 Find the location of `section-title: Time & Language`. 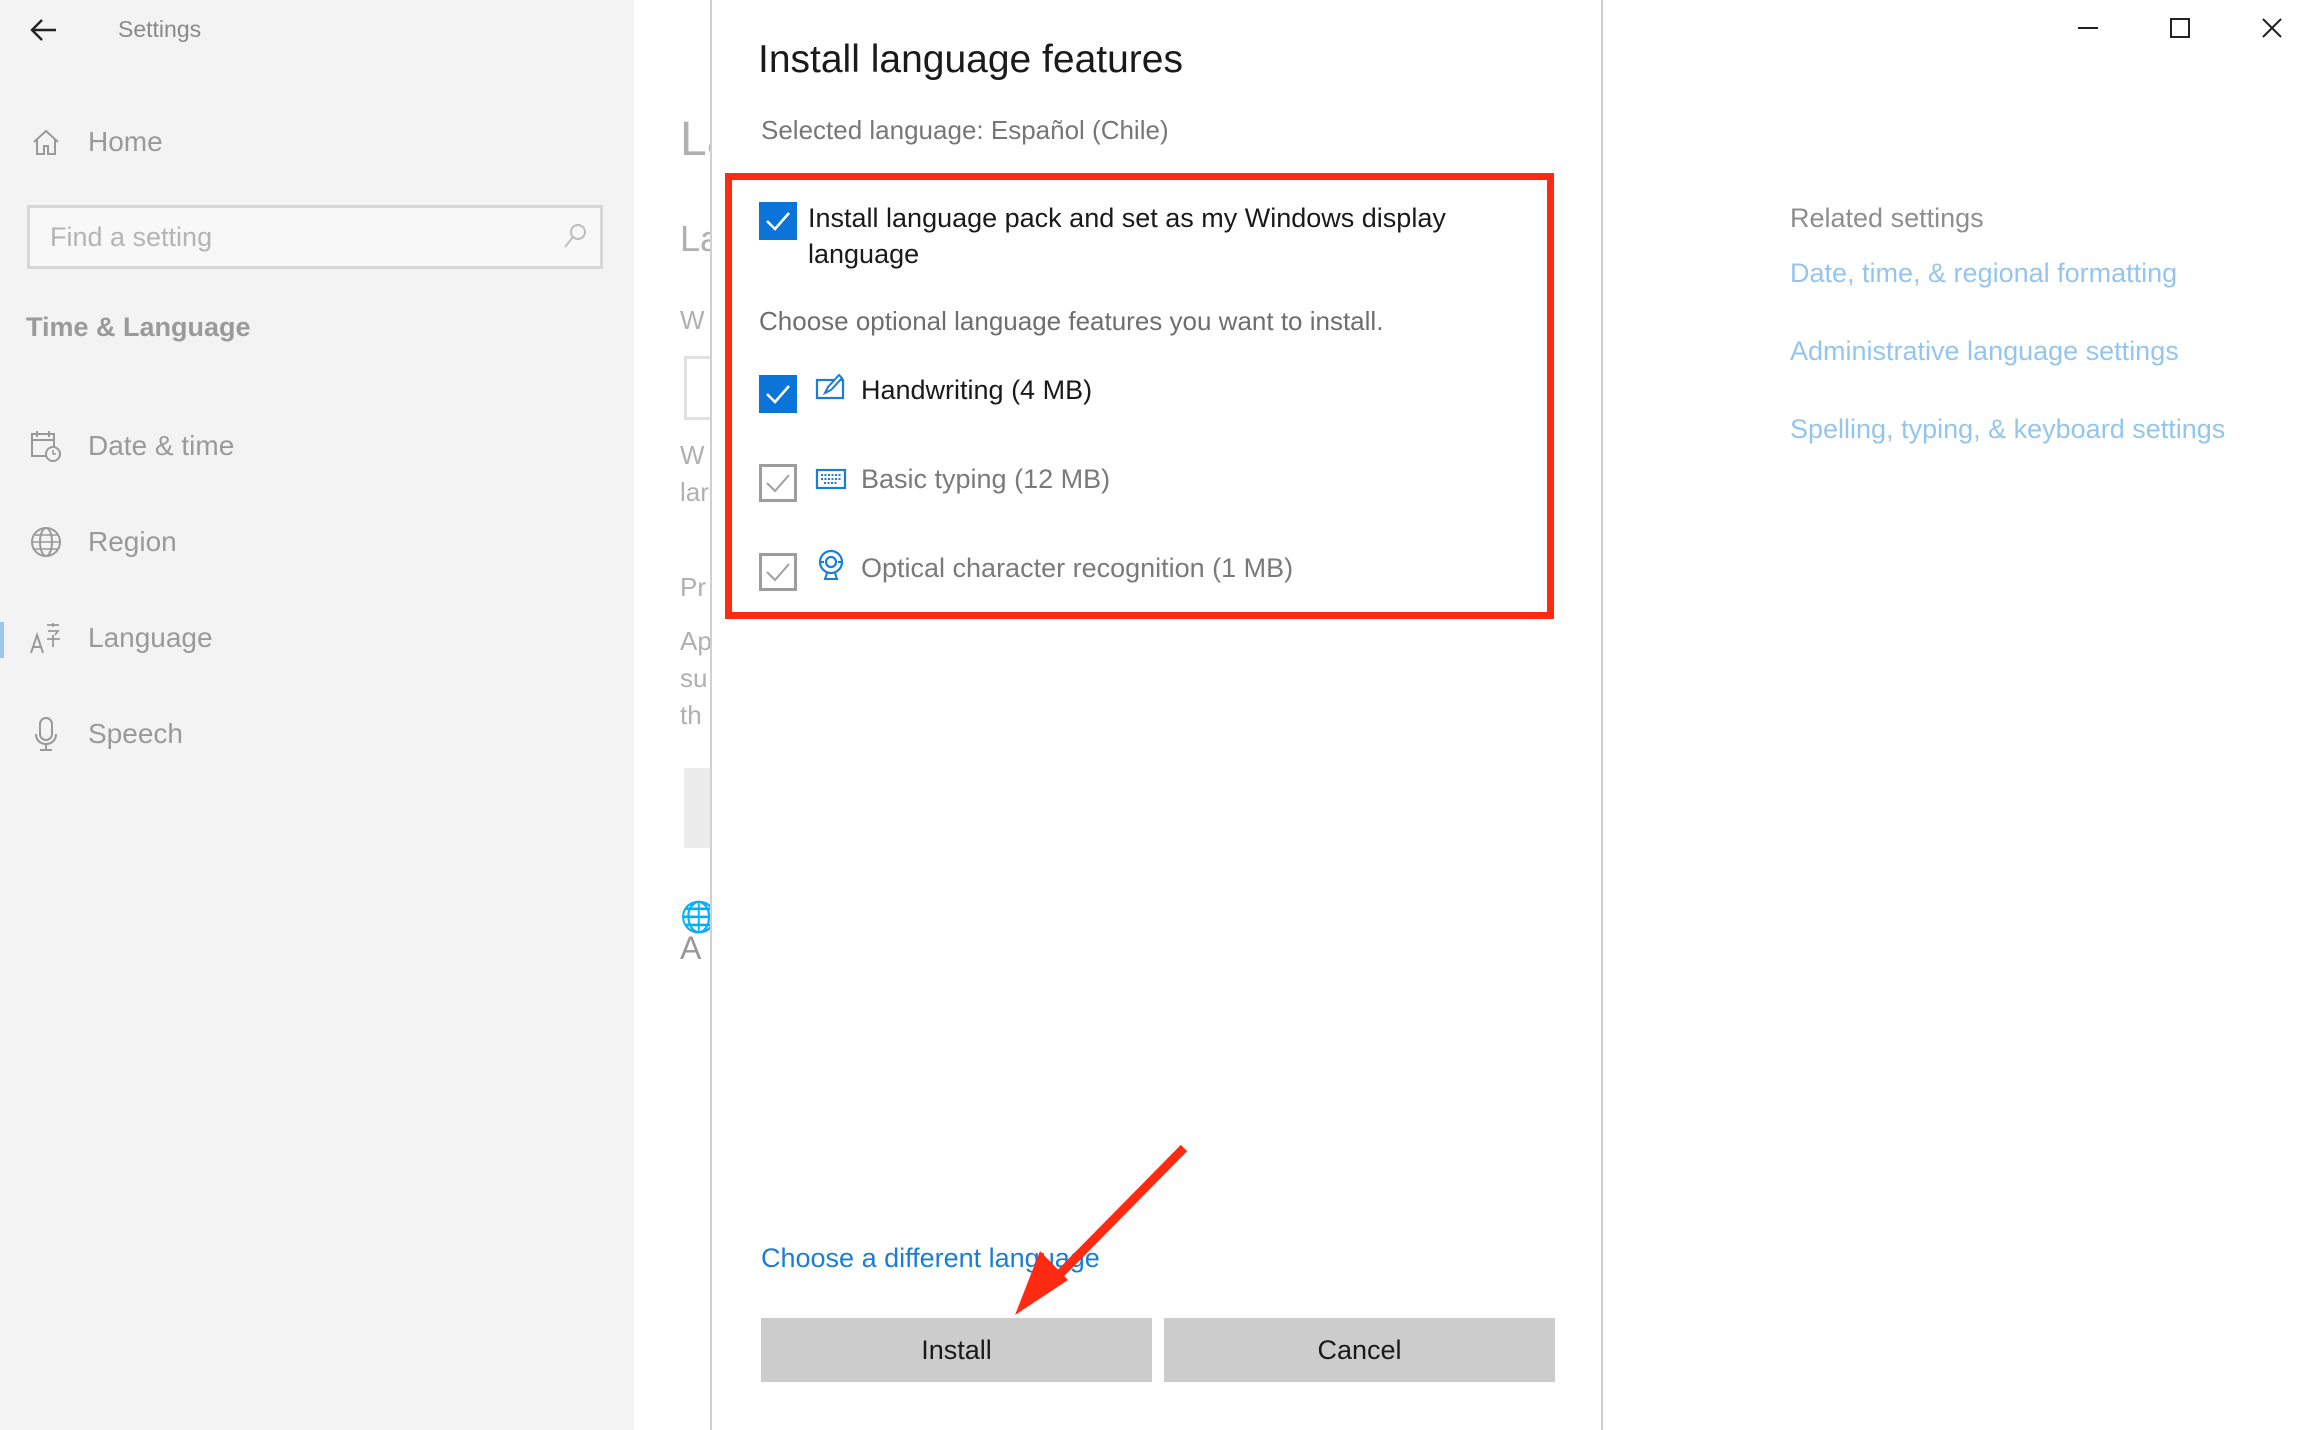

section-title: Time & Language is located at coordinates (138, 327).